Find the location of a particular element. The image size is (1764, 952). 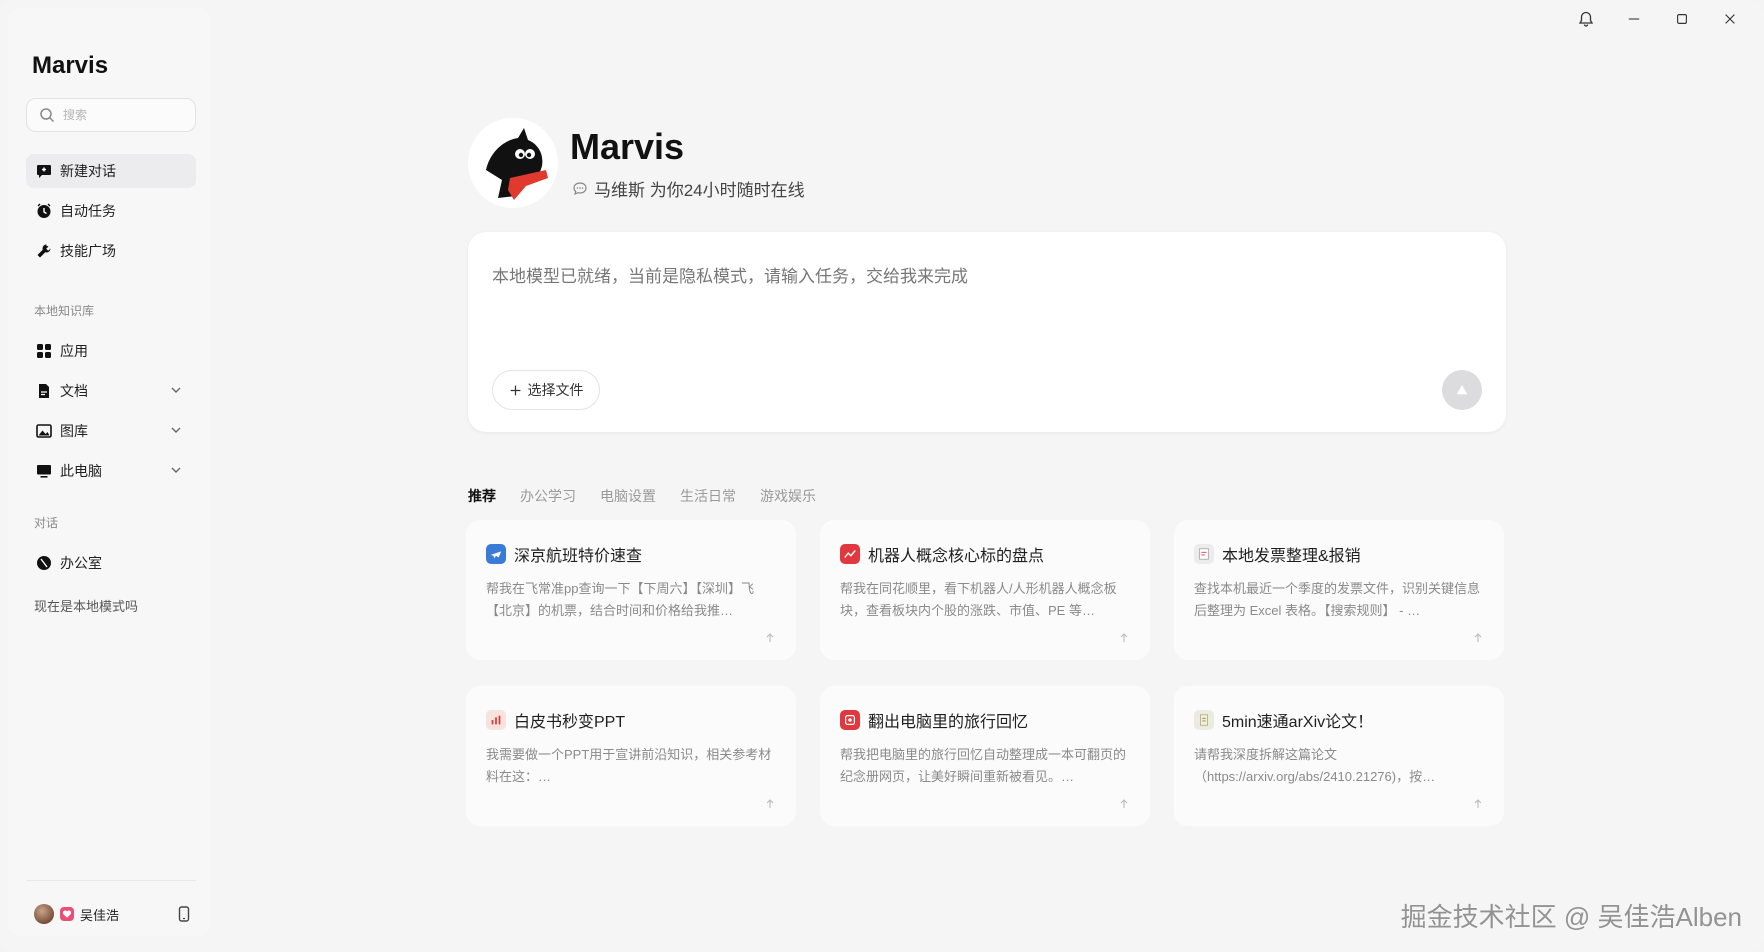

nav-documents: 文档 is located at coordinates (111, 391).